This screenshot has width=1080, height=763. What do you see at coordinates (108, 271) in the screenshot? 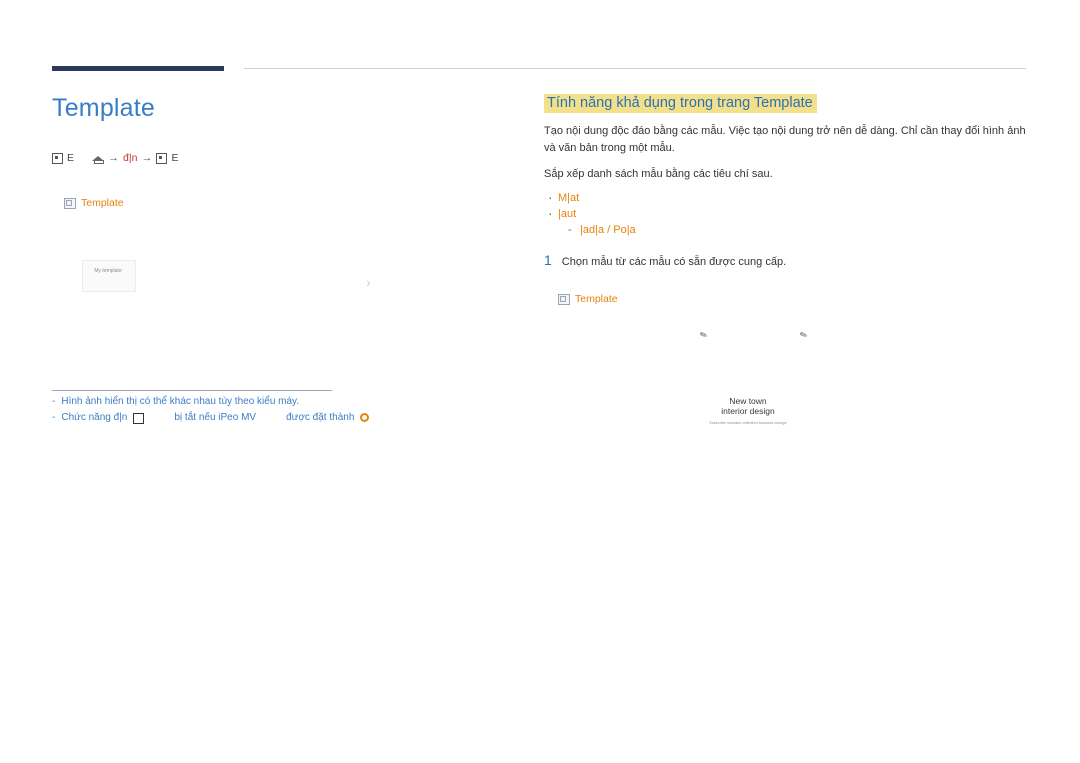
I see `template-thumbnail-caption: My template` at bounding box center [108, 271].